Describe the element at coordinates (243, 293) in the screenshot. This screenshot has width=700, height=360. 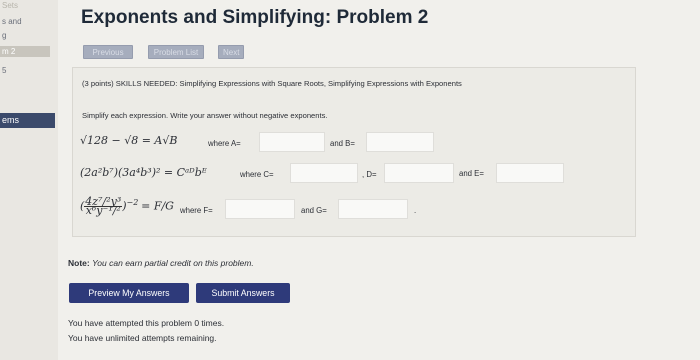
I see `submit-answers-button: Submit Answers` at that location.